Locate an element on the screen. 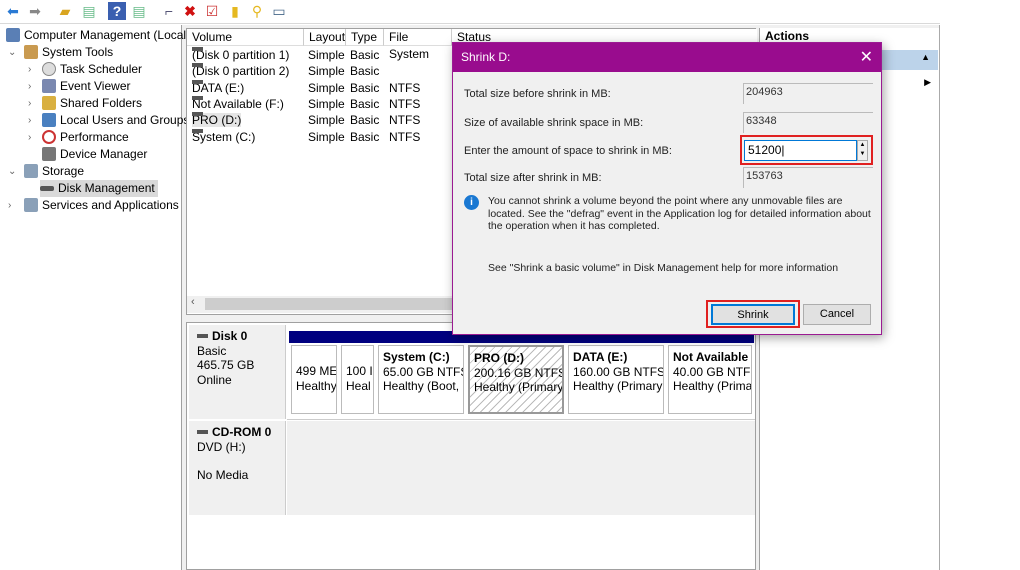 This screenshot has width=1020, height=570. spin-up-icon: ▲ is located at coordinates (862, 145).